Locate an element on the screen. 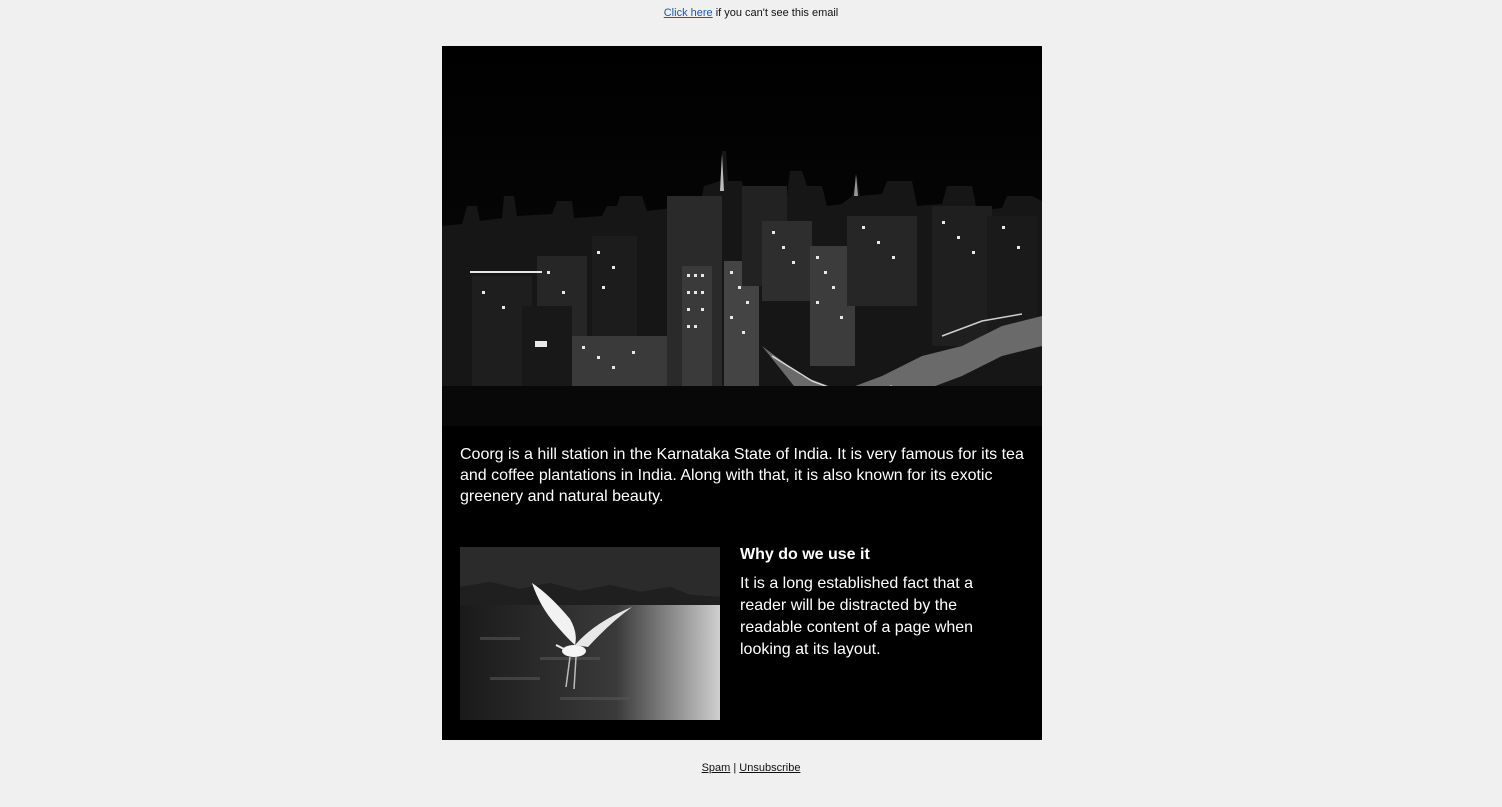  feature-image is located at coordinates (590, 633).